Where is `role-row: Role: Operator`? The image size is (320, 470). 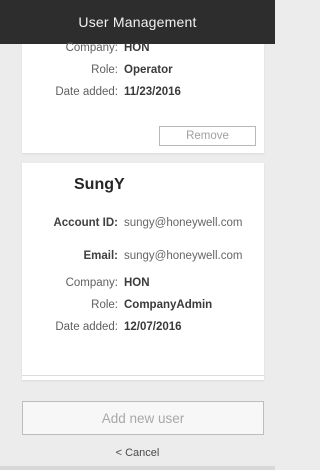 role-row: Role: Operator is located at coordinates (143, 72).